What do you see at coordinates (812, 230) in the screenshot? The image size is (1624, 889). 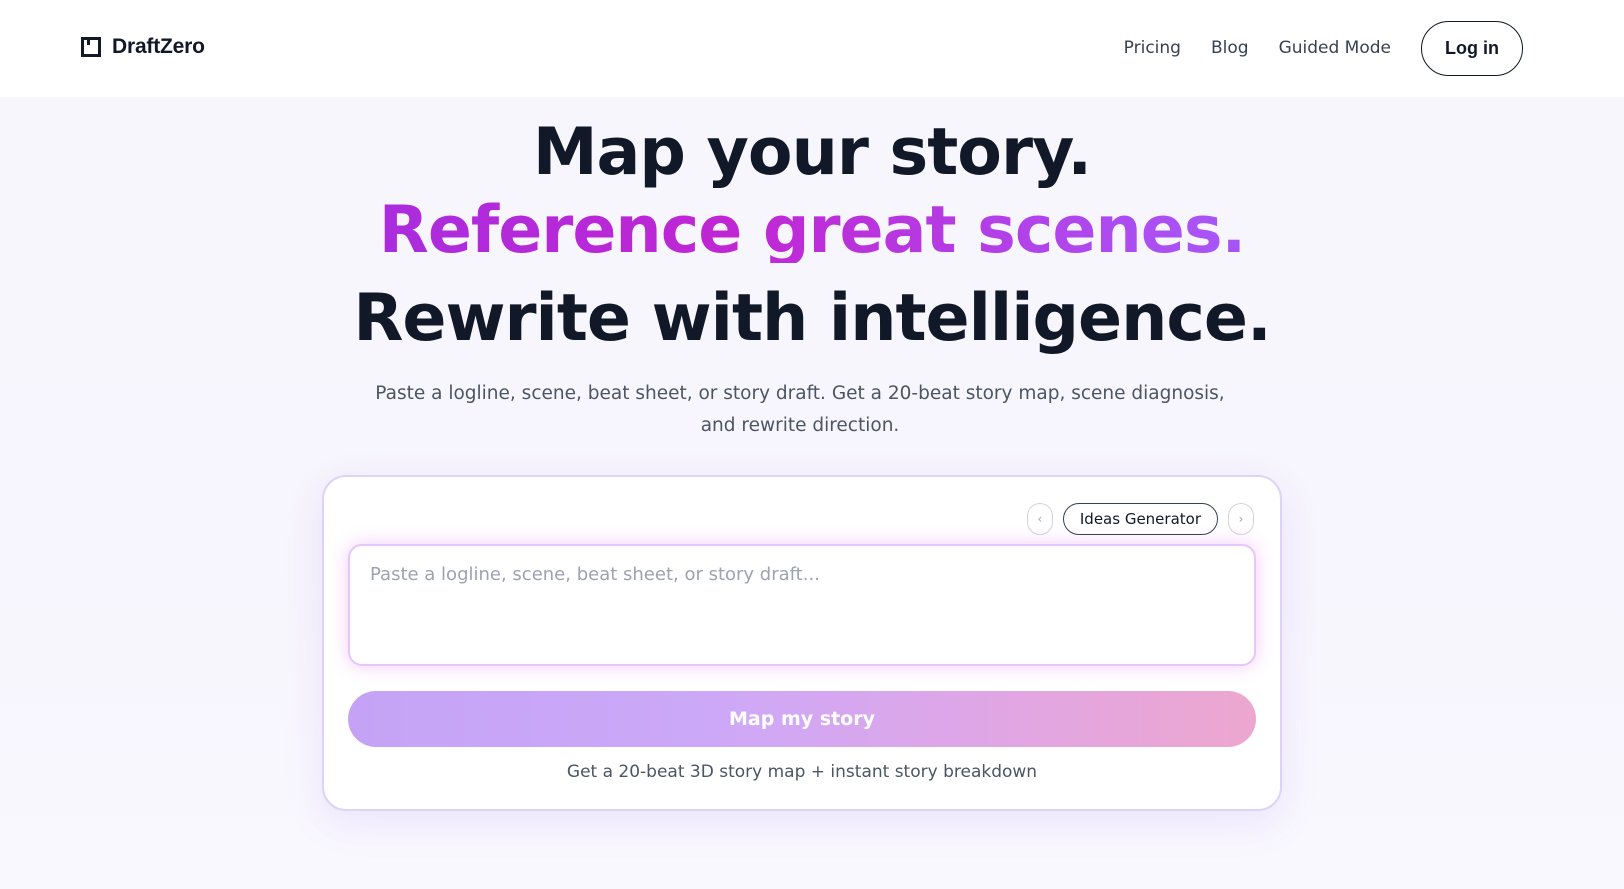 I see `hero-headline-line-2: Reference great scenes.` at bounding box center [812, 230].